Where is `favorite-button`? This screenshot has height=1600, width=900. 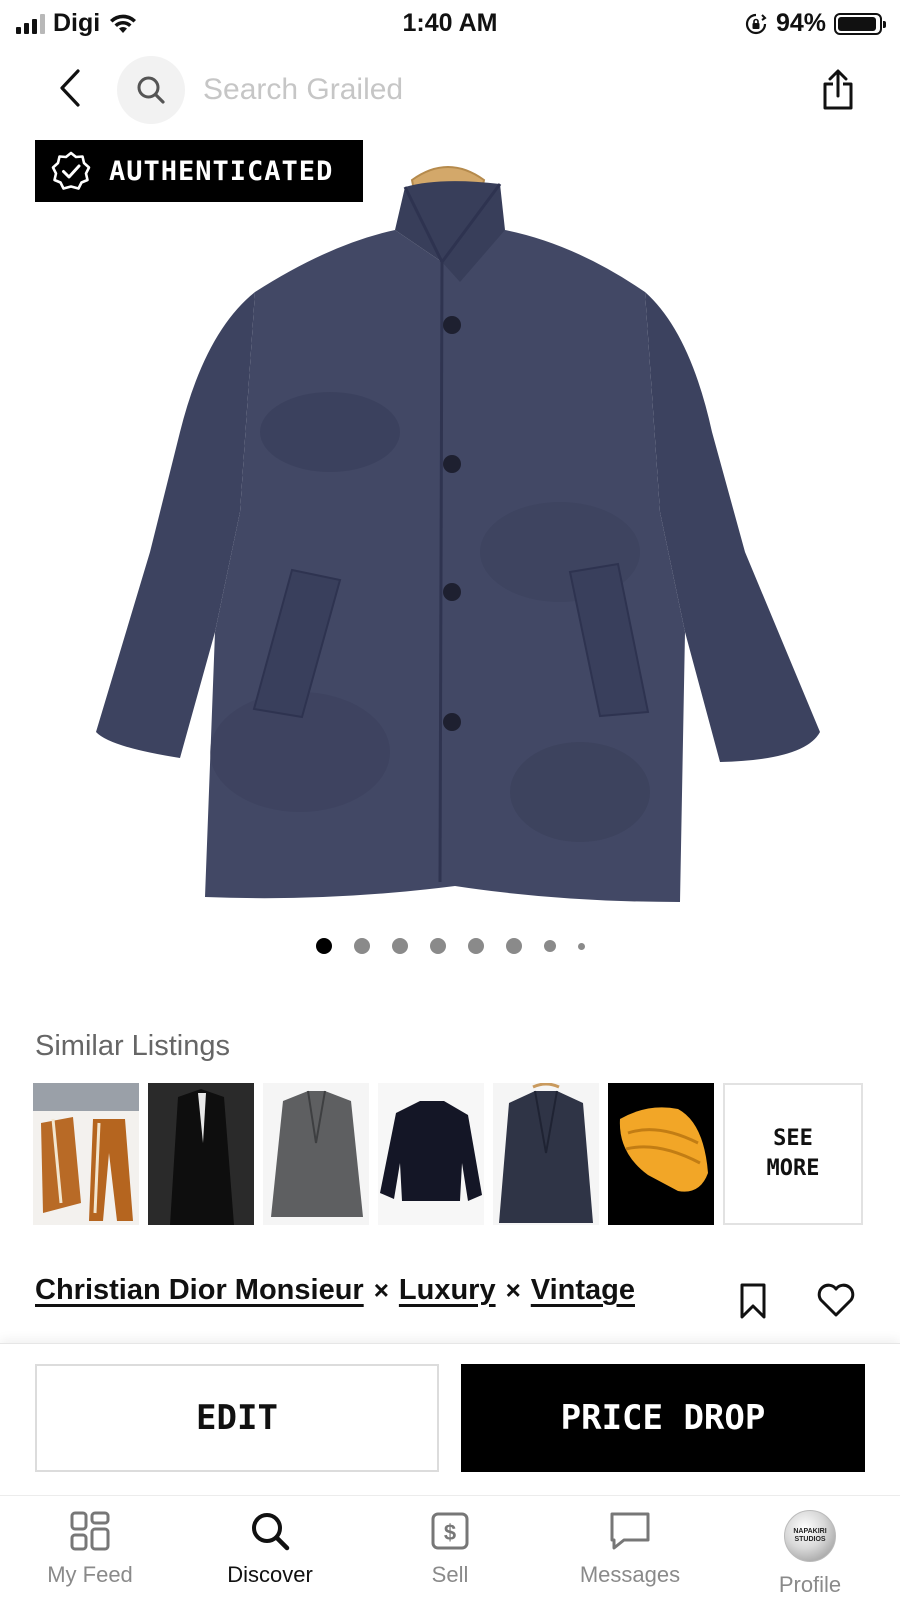 favorite-button is located at coordinates (836, 1300).